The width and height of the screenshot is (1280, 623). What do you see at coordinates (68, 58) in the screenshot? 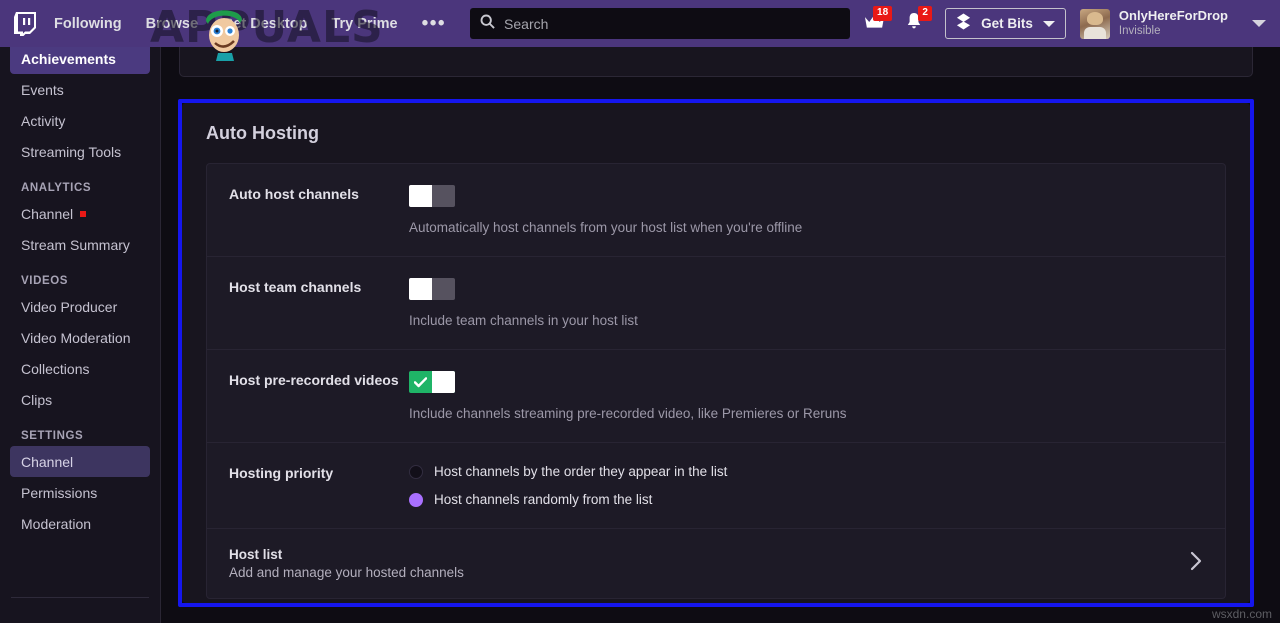
I see `sidebar-item-label: Achievements` at bounding box center [68, 58].